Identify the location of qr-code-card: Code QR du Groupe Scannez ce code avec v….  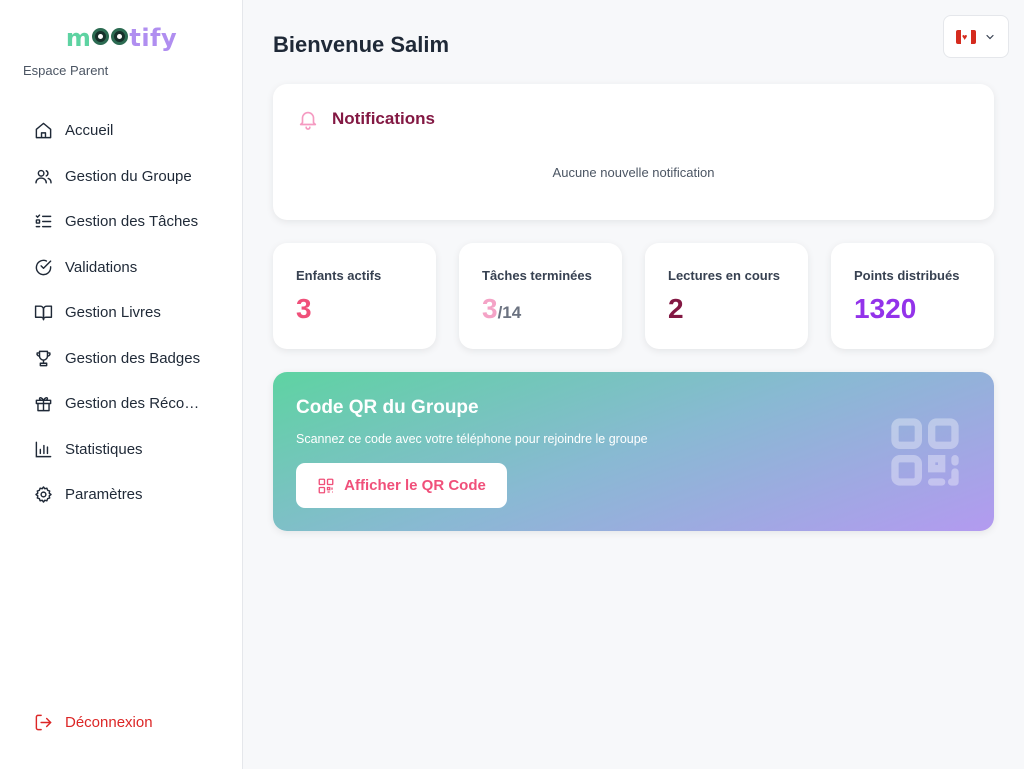
(633, 451).